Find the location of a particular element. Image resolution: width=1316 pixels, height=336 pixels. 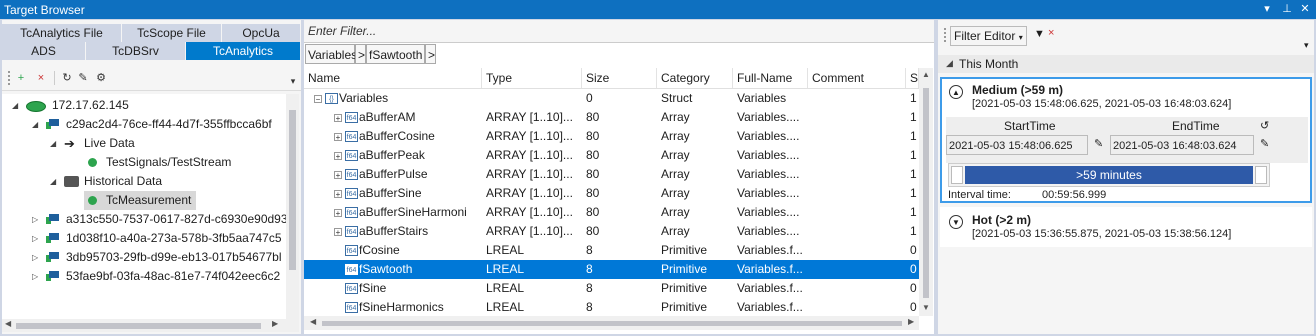

time-range-slider: >59 minutes is located at coordinates (1109, 175).